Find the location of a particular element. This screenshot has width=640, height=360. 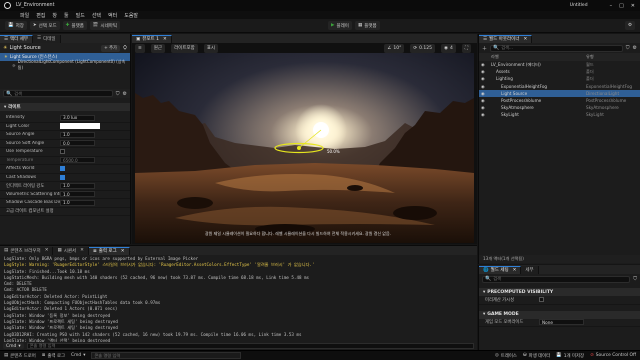

menu-file: 파일 is located at coordinates (24, 15).